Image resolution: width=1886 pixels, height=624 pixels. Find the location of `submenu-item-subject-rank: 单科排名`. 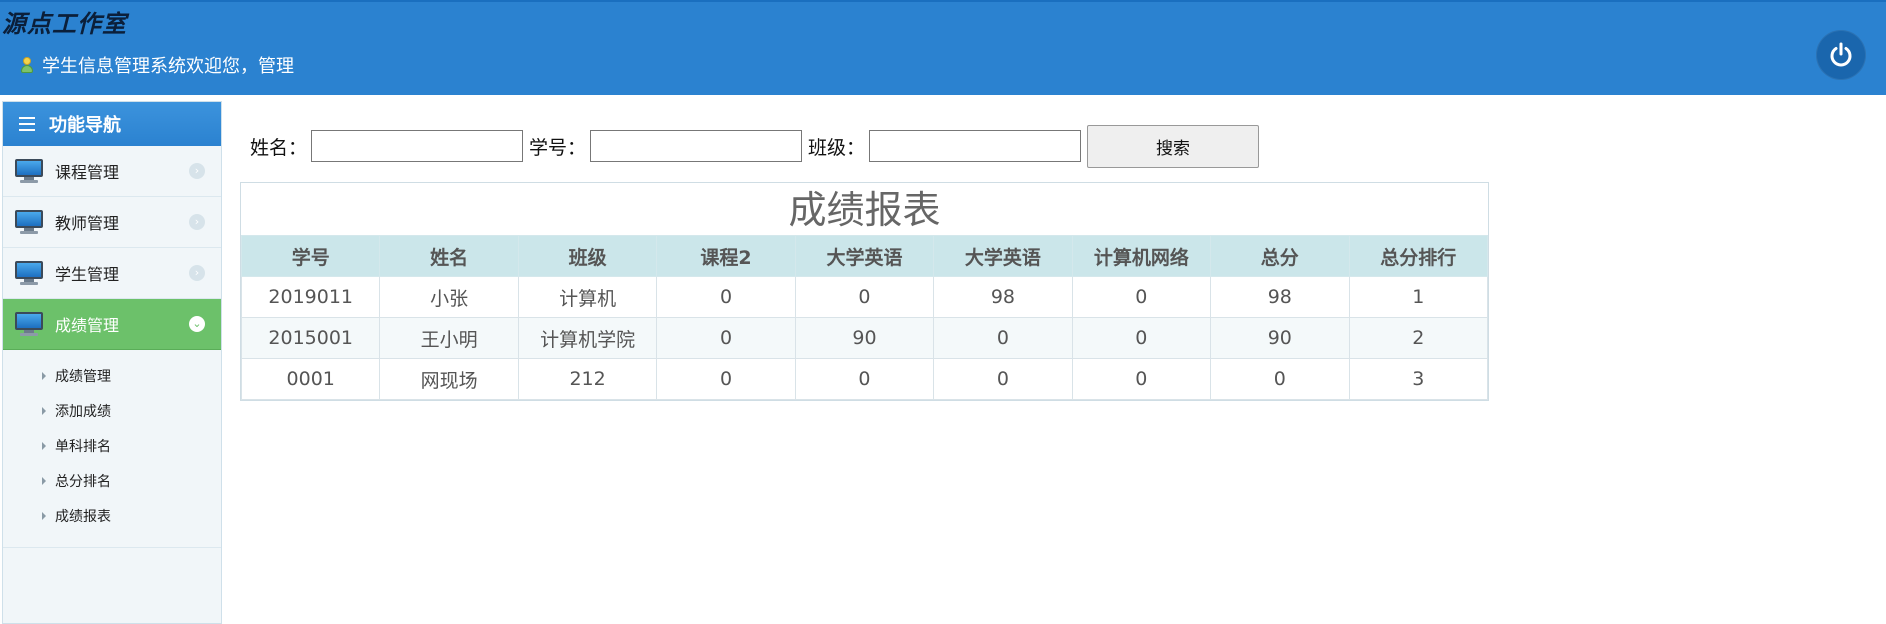

submenu-item-subject-rank: 单科排名 is located at coordinates (112, 445).